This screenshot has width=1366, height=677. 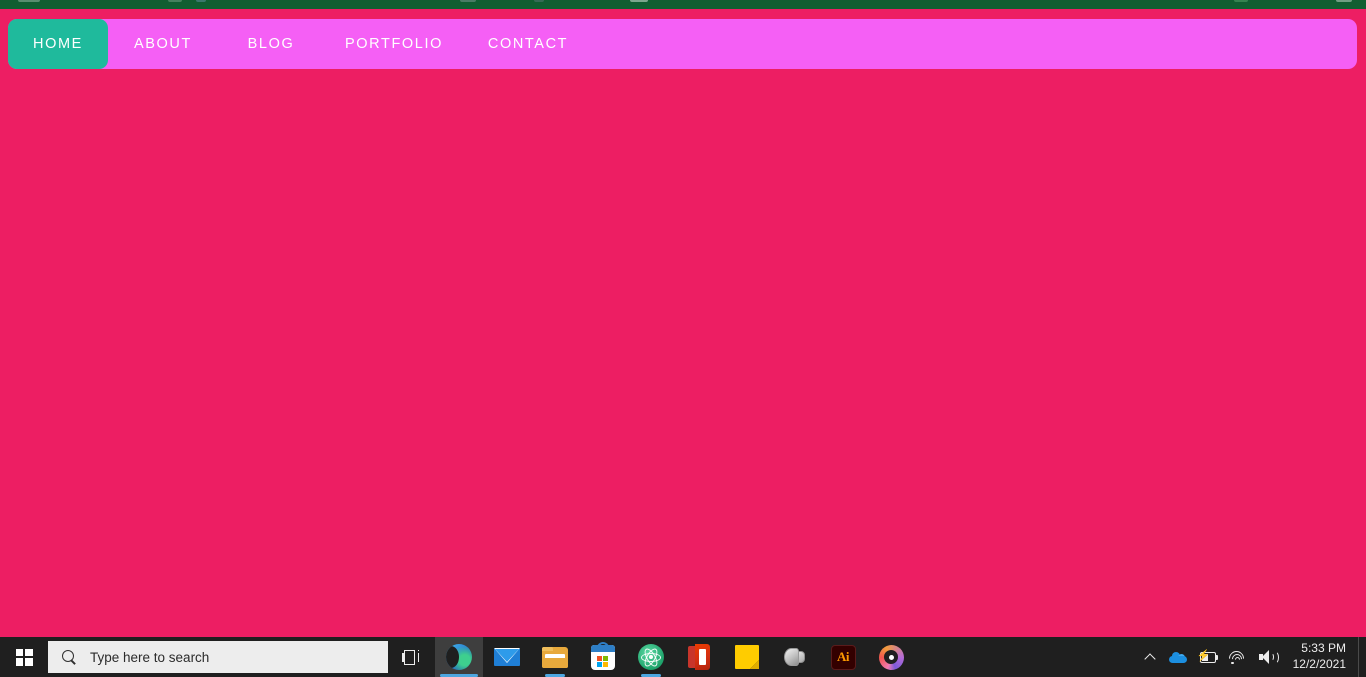 I want to click on nav-label-blog: BLOG, so click(x=271, y=44).